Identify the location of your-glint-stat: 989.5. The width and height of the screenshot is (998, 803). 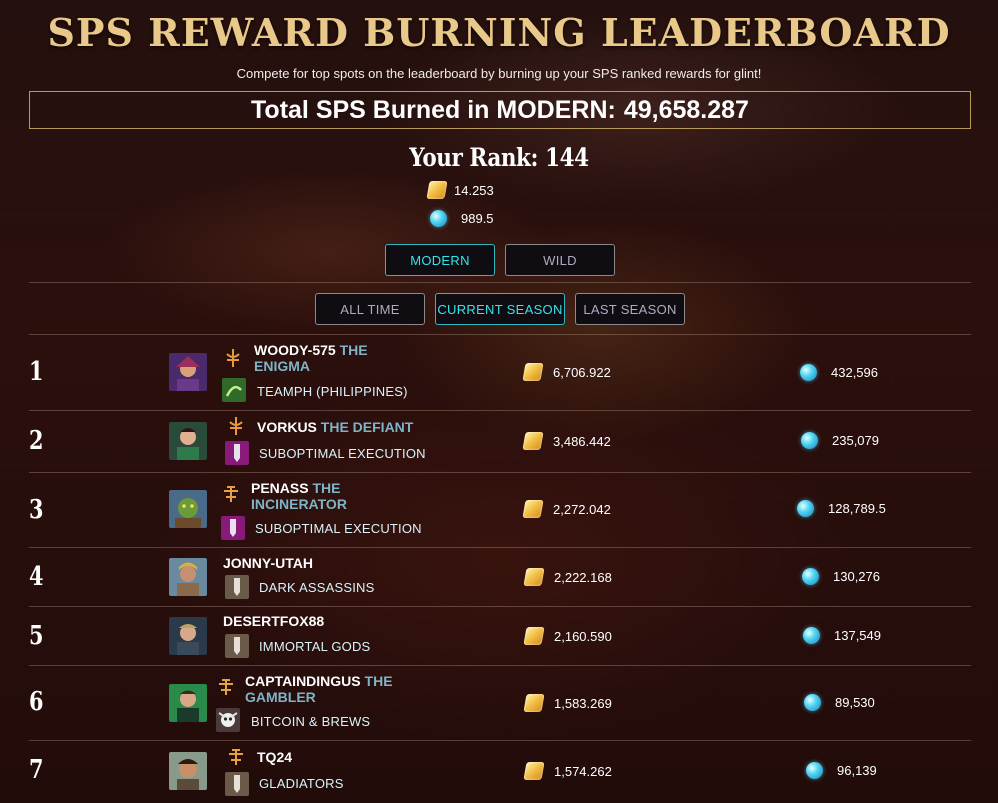
(462, 218).